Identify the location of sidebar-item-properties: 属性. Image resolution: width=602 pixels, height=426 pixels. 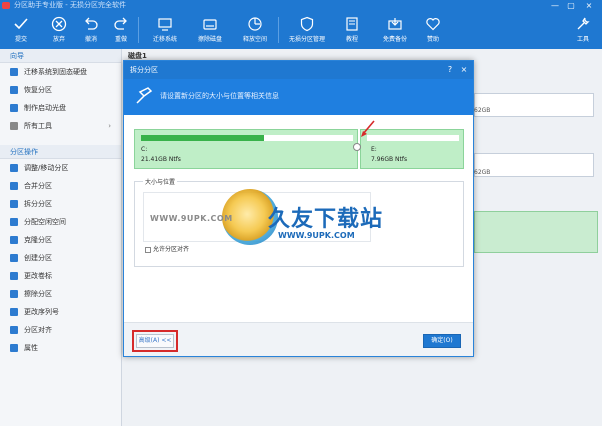
(60, 348).